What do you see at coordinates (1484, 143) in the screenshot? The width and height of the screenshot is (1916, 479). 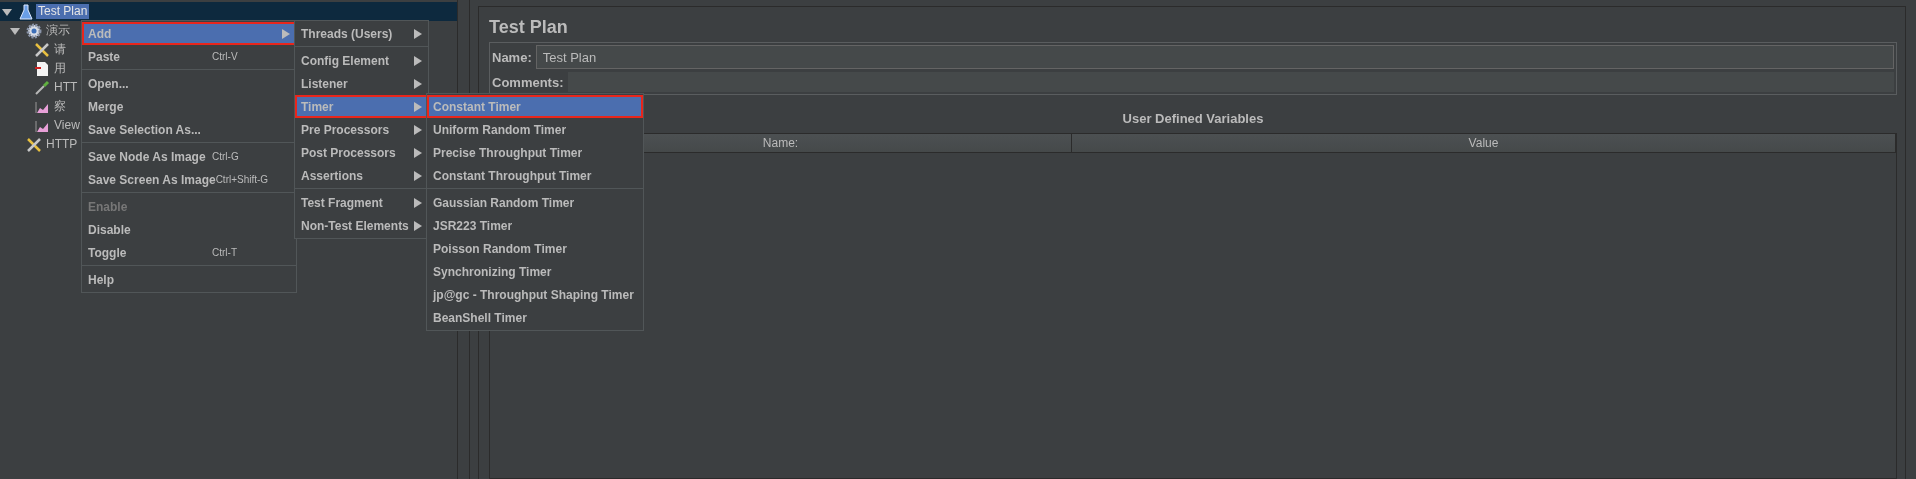 I see `column-header: Value` at bounding box center [1484, 143].